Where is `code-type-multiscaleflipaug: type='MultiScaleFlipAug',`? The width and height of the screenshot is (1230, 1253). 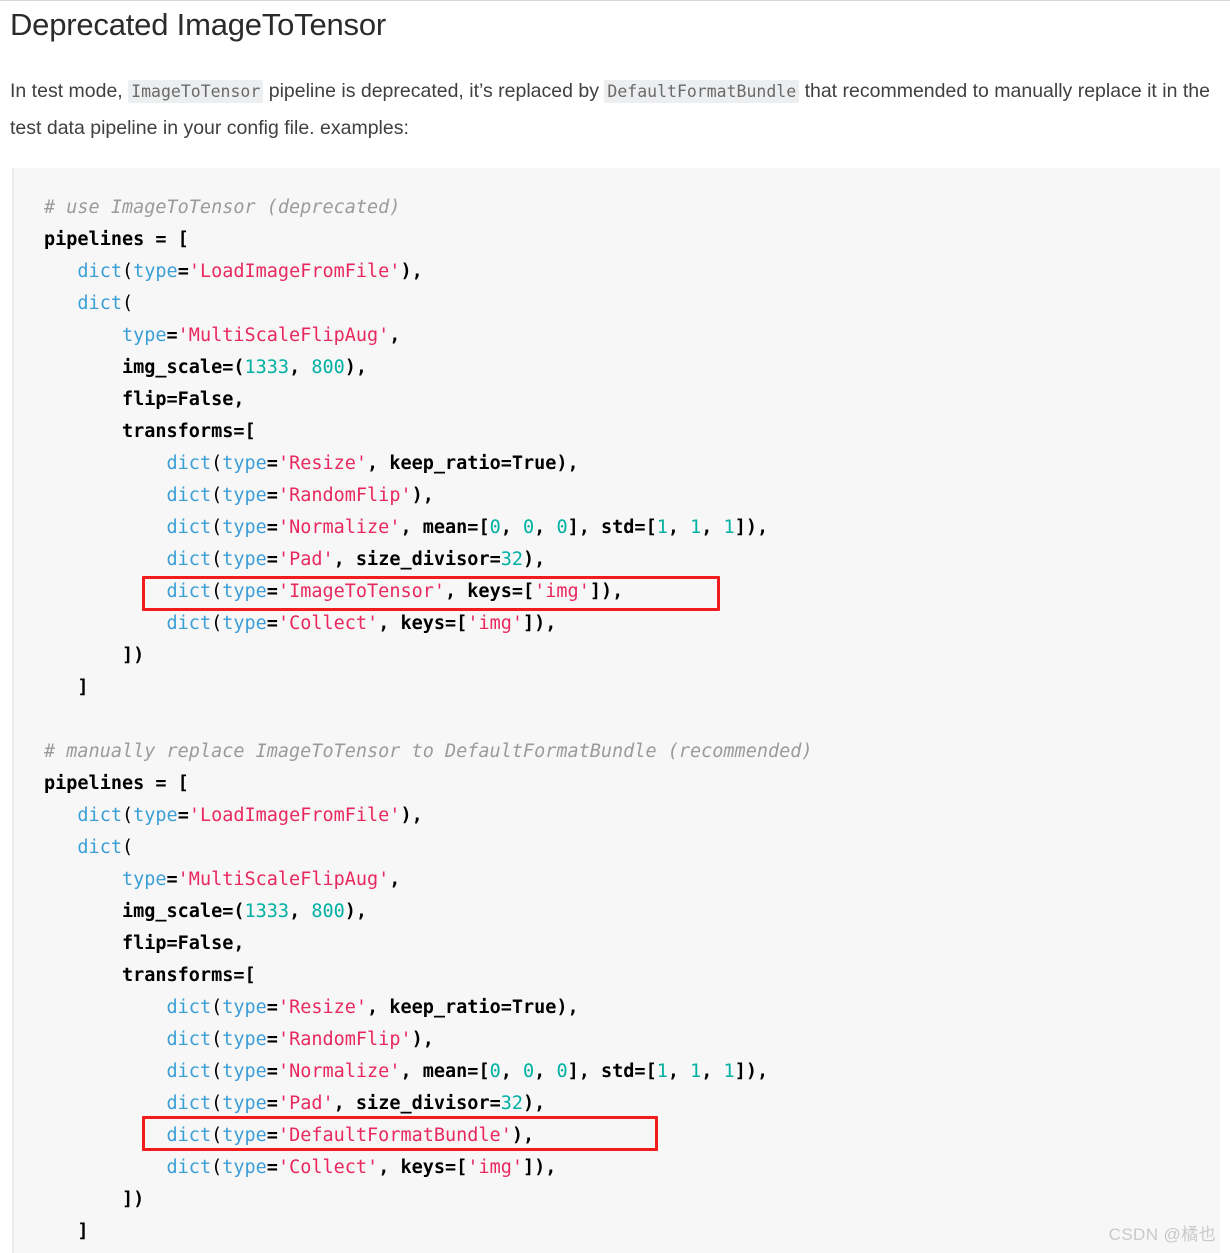
code-type-multiscaleflipaug: type='MultiScaleFlipAug', is located at coordinates (261, 335).